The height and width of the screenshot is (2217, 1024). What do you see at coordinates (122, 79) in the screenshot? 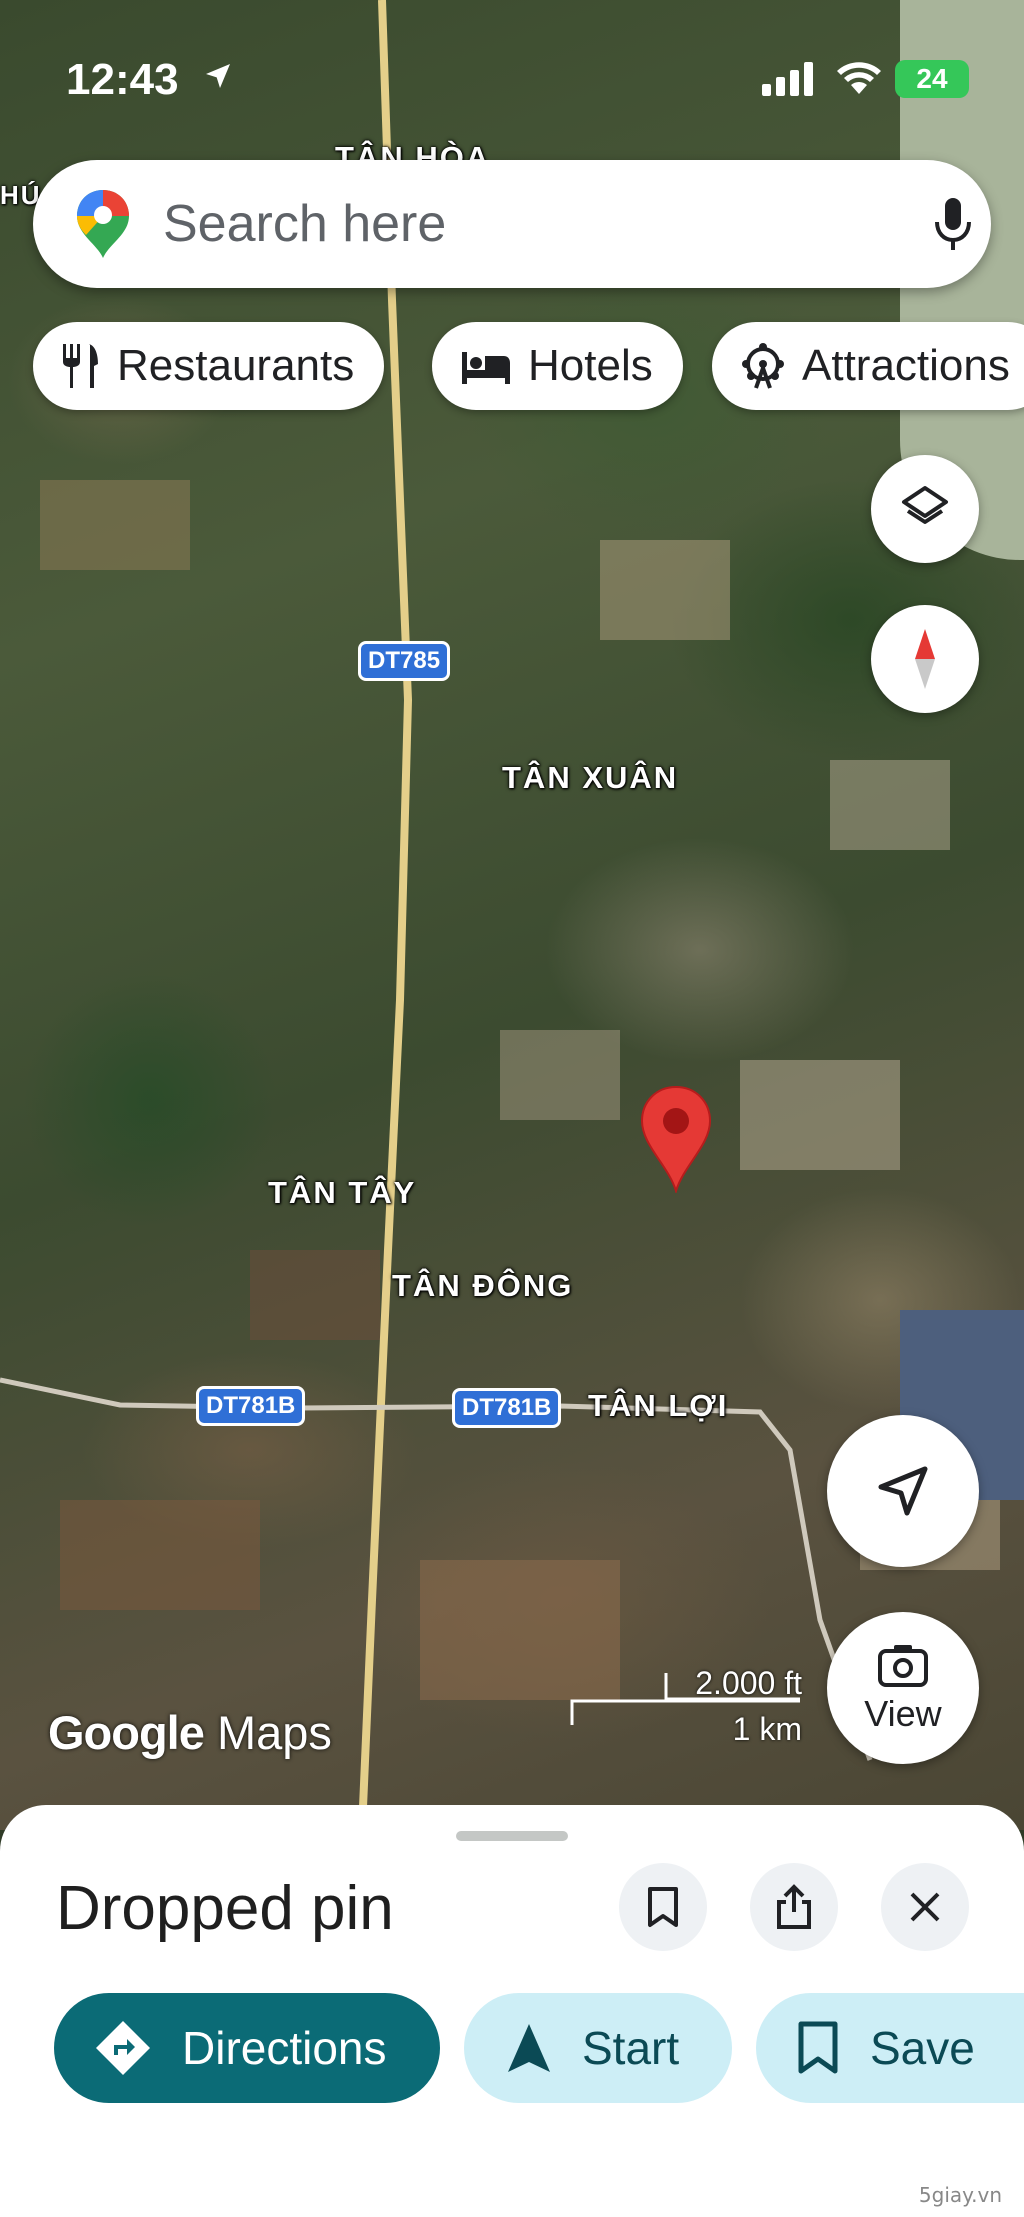
I see `status-time: 12:43` at bounding box center [122, 79].